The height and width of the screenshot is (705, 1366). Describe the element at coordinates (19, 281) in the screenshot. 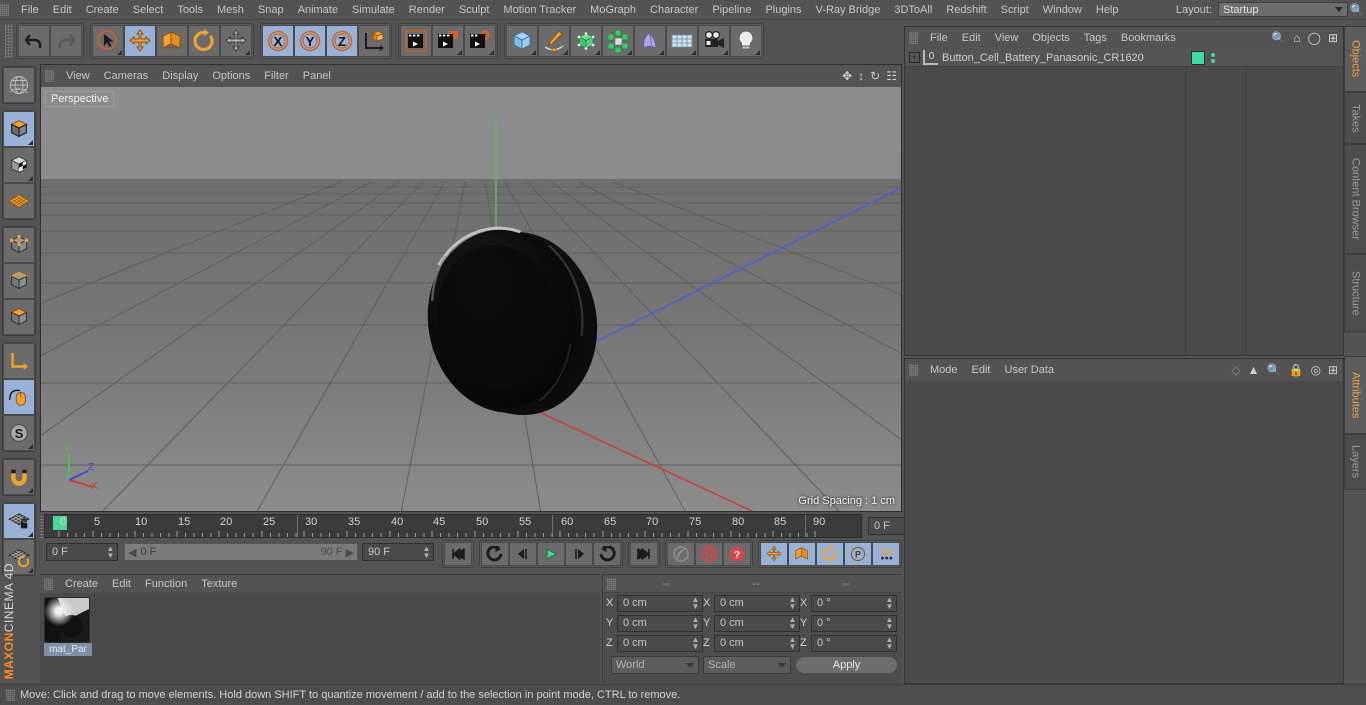

I see `edge-mode-button` at that location.